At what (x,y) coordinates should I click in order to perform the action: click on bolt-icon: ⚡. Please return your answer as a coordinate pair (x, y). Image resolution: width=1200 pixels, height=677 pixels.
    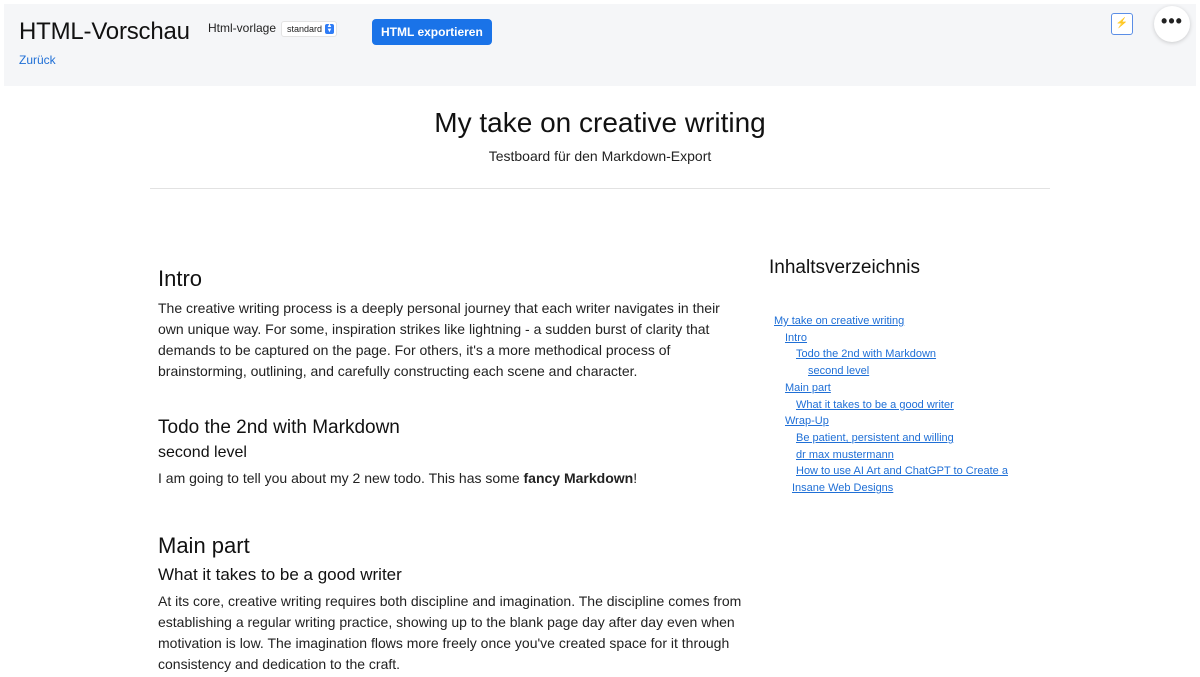
    Looking at the image, I should click on (1122, 24).